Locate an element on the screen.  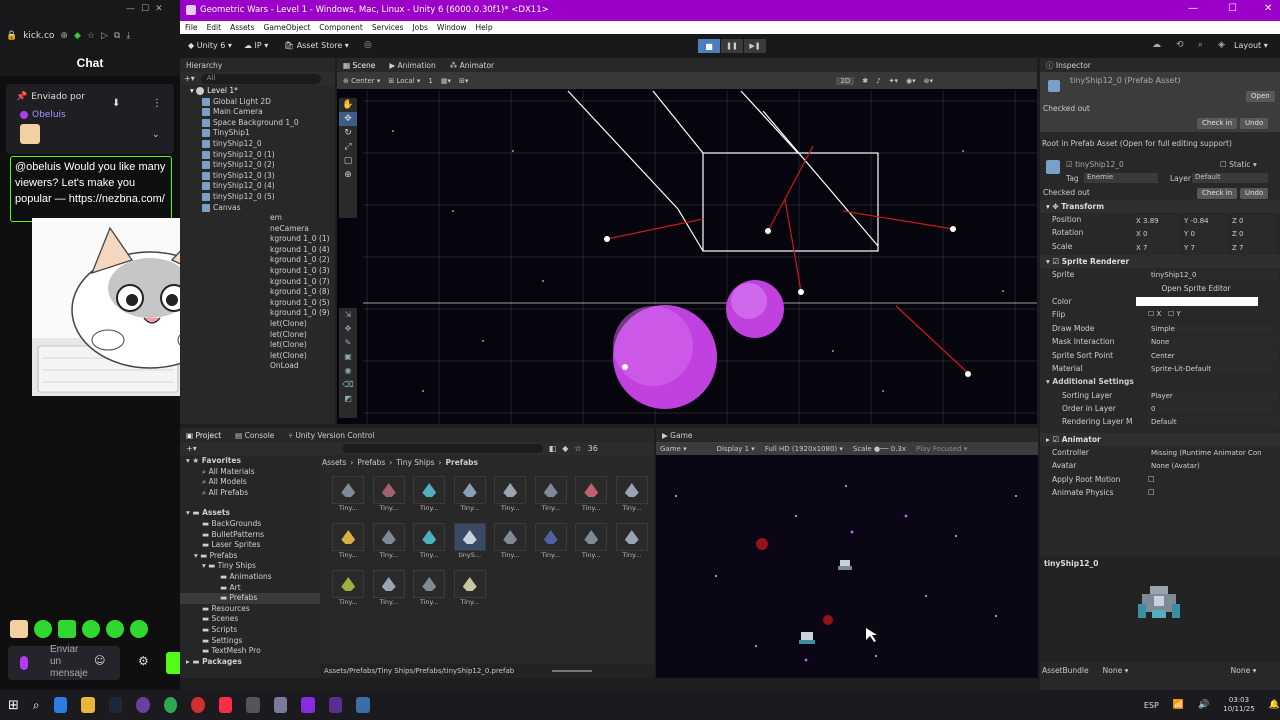
add-icon: +▾ is located at coordinates (189, 78).